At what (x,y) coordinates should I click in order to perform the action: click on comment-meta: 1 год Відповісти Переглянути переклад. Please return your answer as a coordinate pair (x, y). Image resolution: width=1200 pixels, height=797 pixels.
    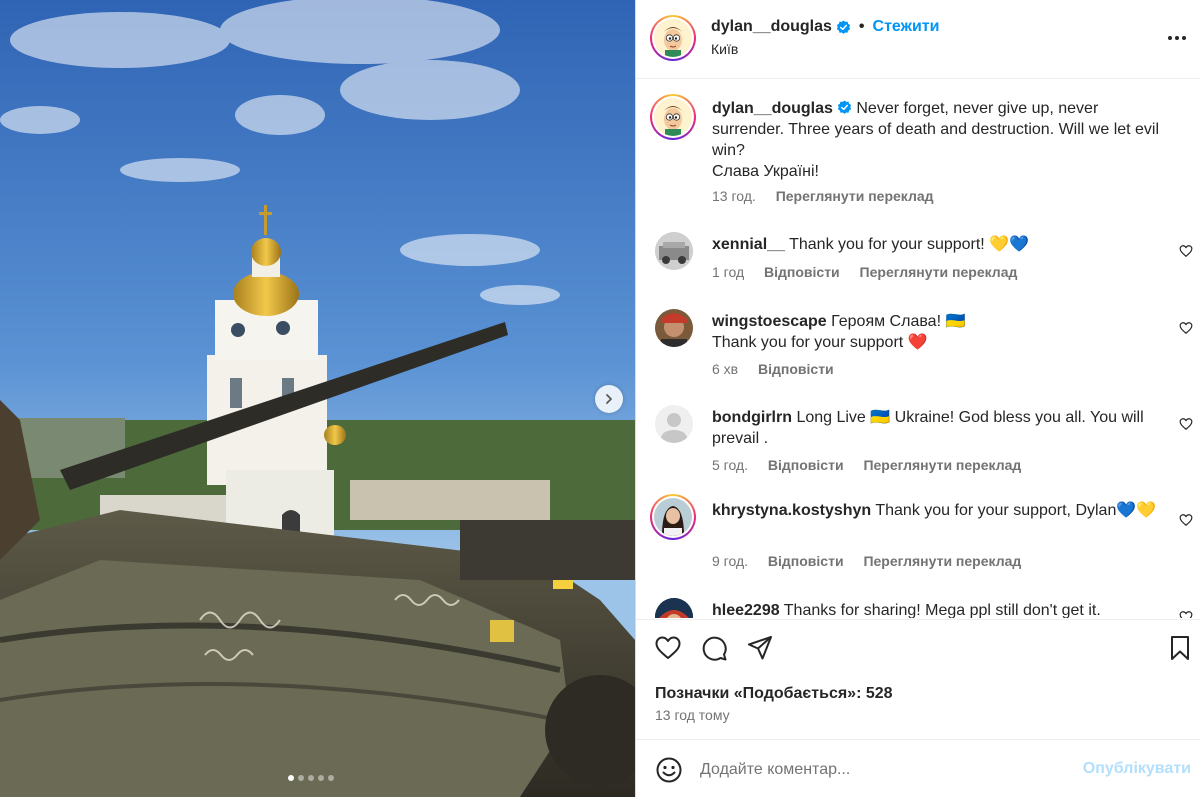
    Looking at the image, I should click on (872, 272).